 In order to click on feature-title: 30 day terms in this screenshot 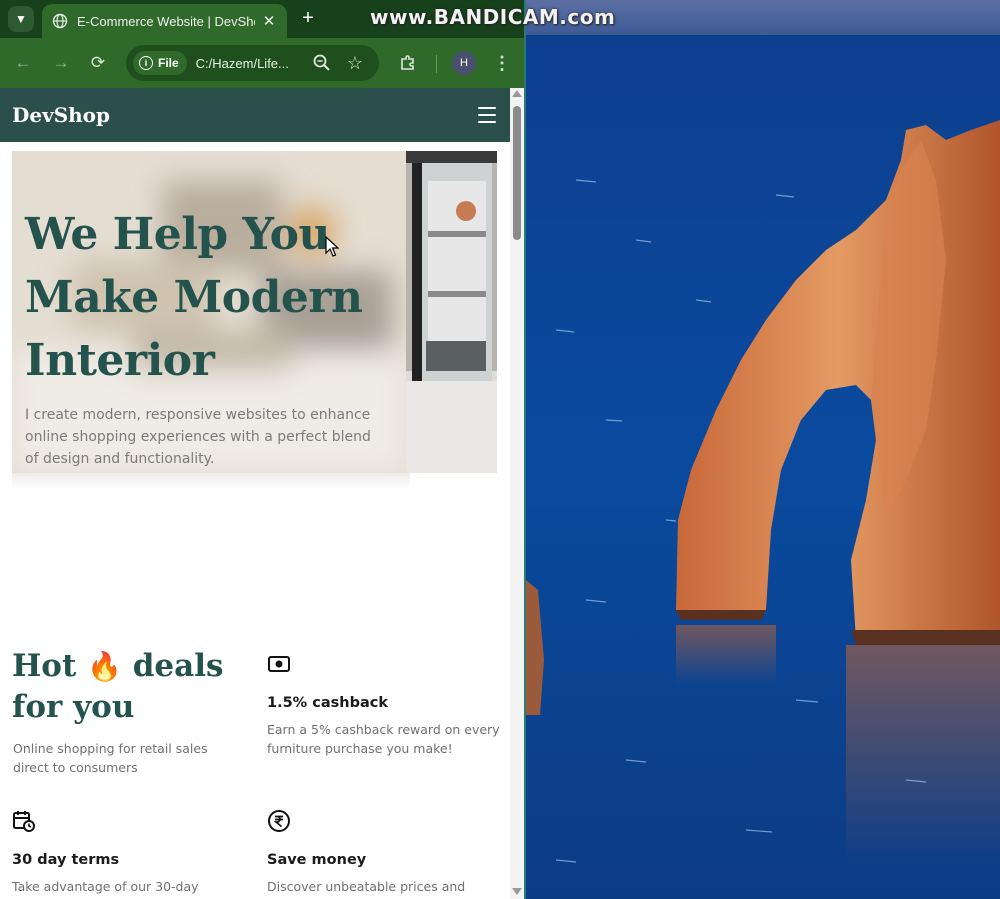, I will do `click(66, 860)`.